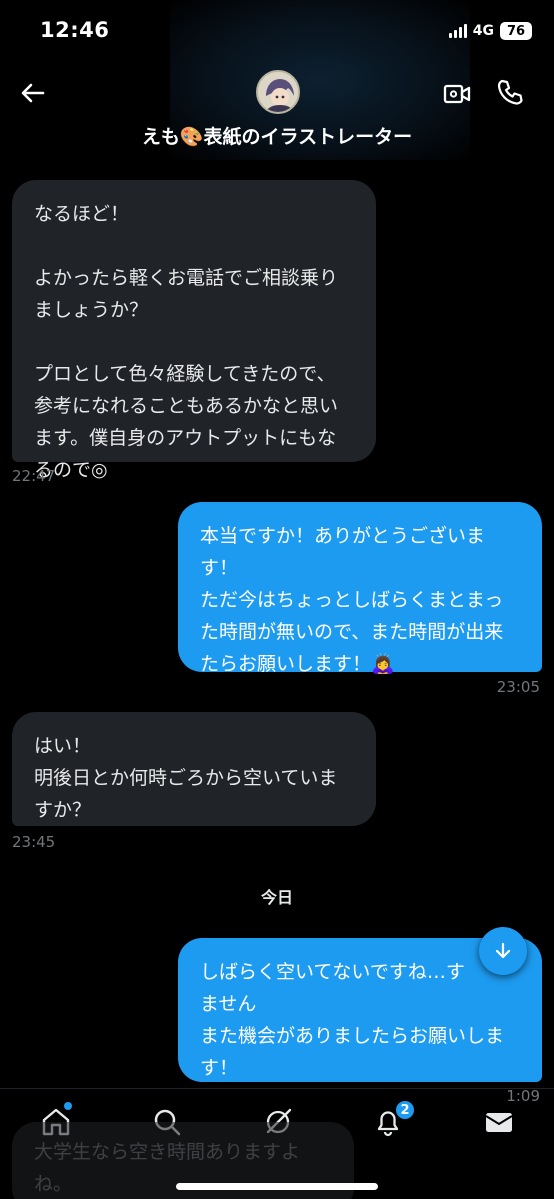 This screenshot has height=1199, width=554. Describe the element at coordinates (405, 1110) in the screenshot. I see `notifications-badge: 2` at that location.